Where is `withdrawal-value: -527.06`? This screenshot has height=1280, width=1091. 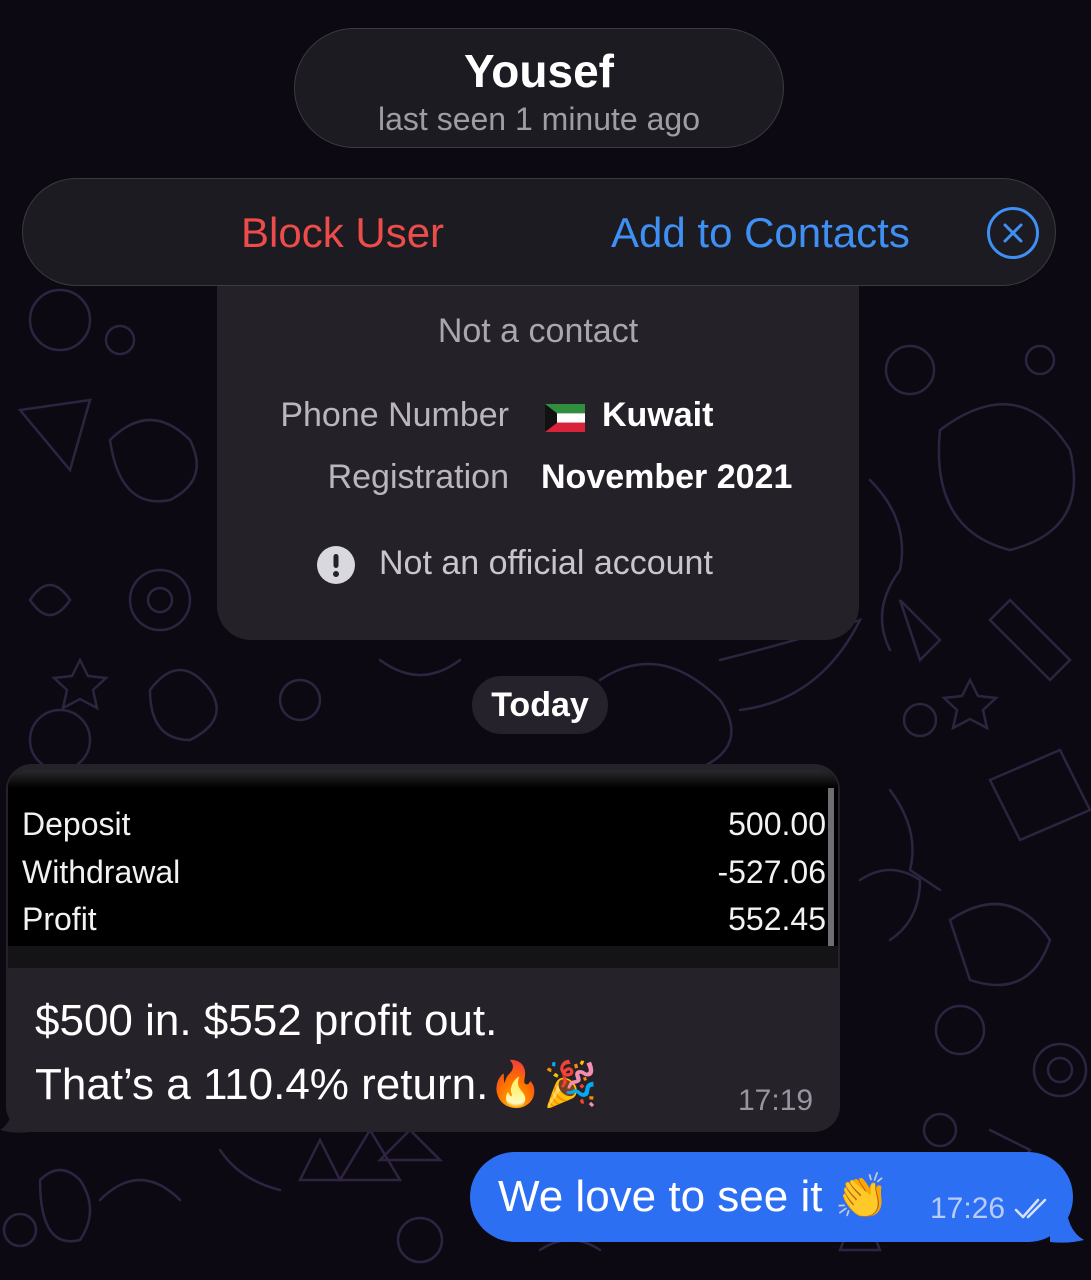
withdrawal-value: -527.06 is located at coordinates (771, 872).